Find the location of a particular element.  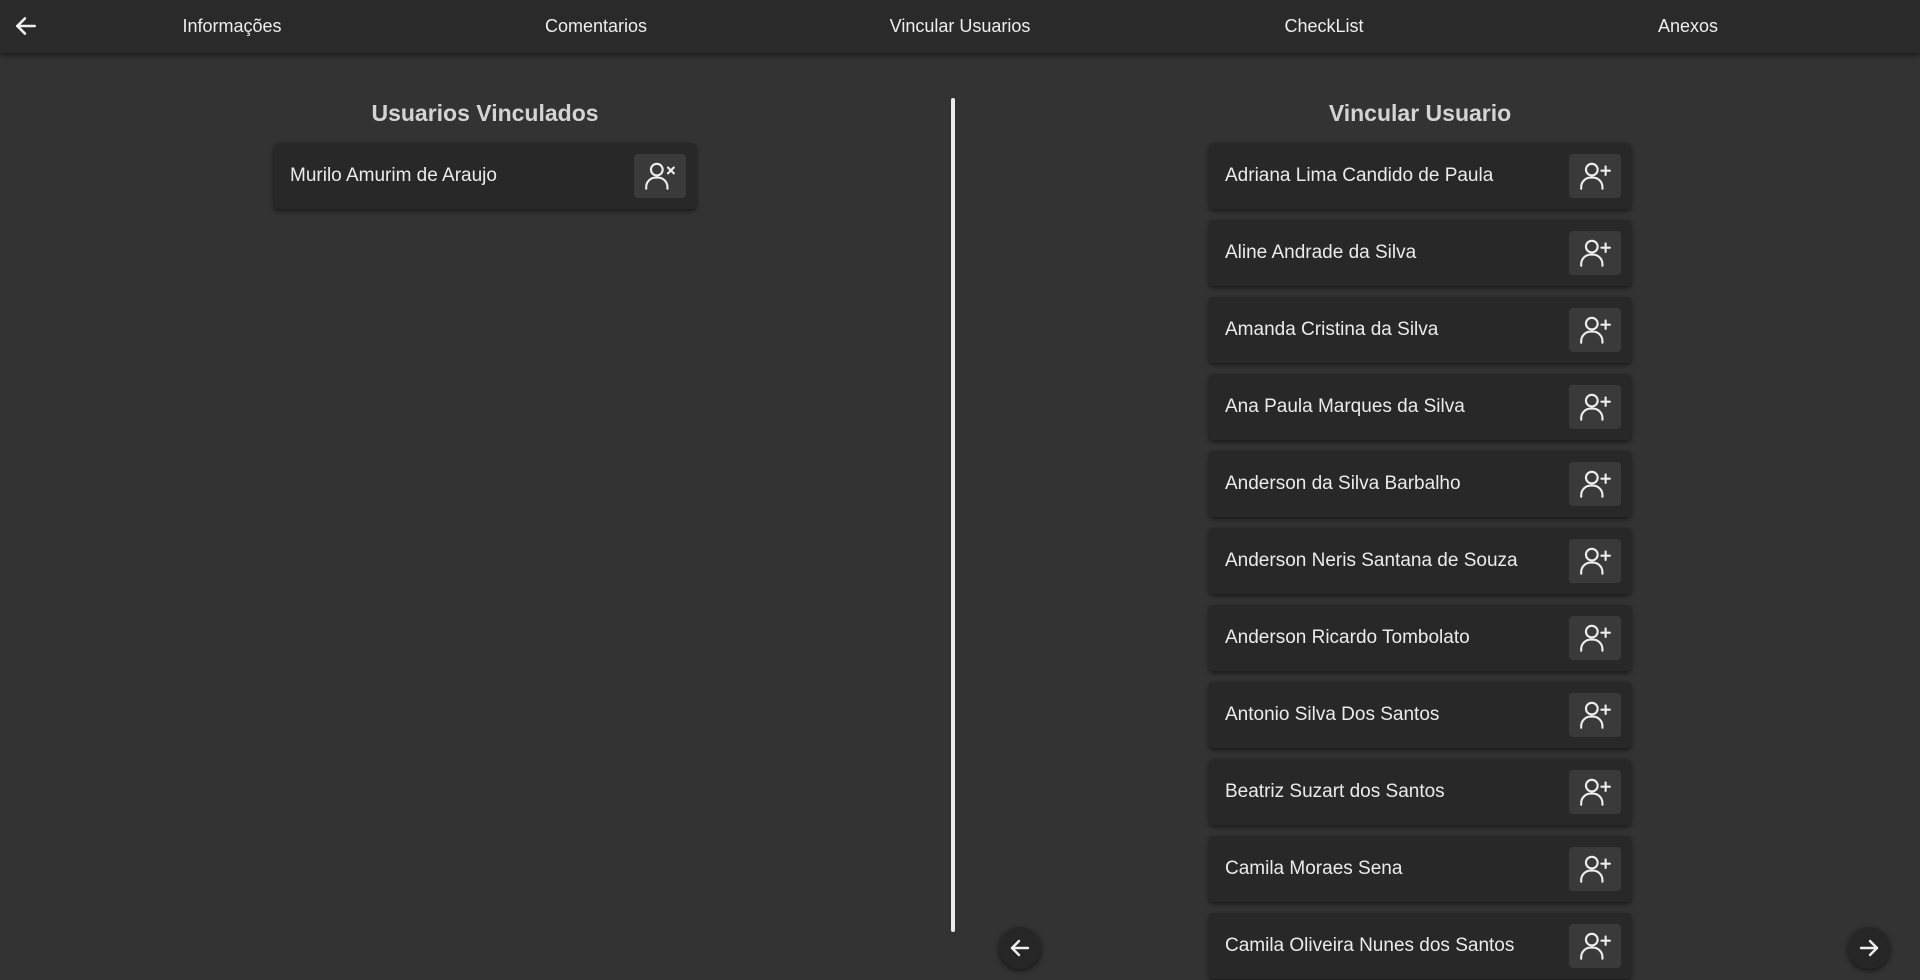

available-user-card: Beatriz Suzart dos Santos is located at coordinates (1420, 792).